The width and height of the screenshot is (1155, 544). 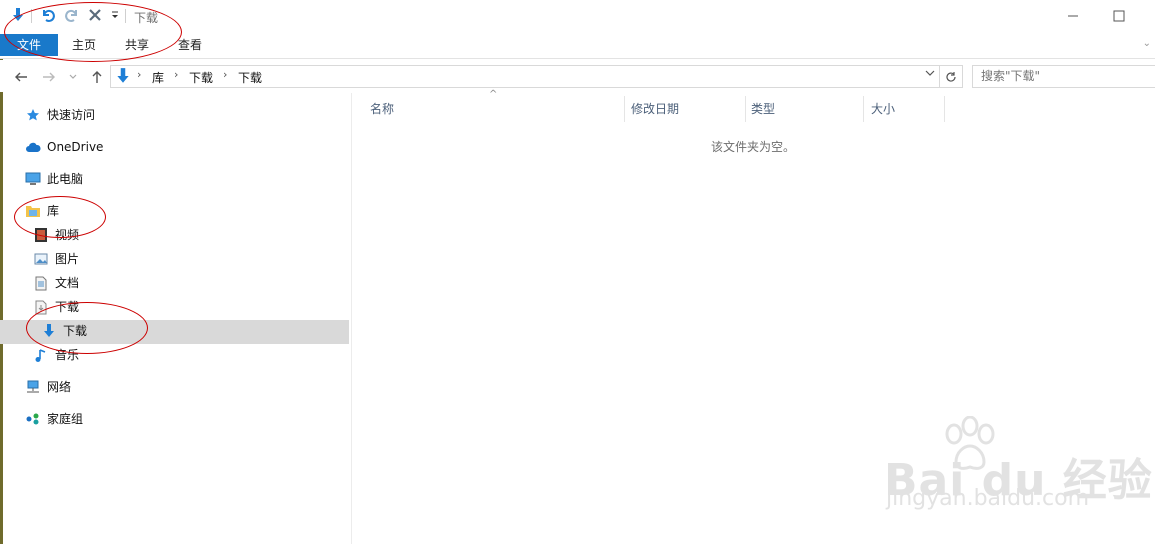 What do you see at coordinates (71, 115) in the screenshot?
I see `nav-item-label: 快速访问` at bounding box center [71, 115].